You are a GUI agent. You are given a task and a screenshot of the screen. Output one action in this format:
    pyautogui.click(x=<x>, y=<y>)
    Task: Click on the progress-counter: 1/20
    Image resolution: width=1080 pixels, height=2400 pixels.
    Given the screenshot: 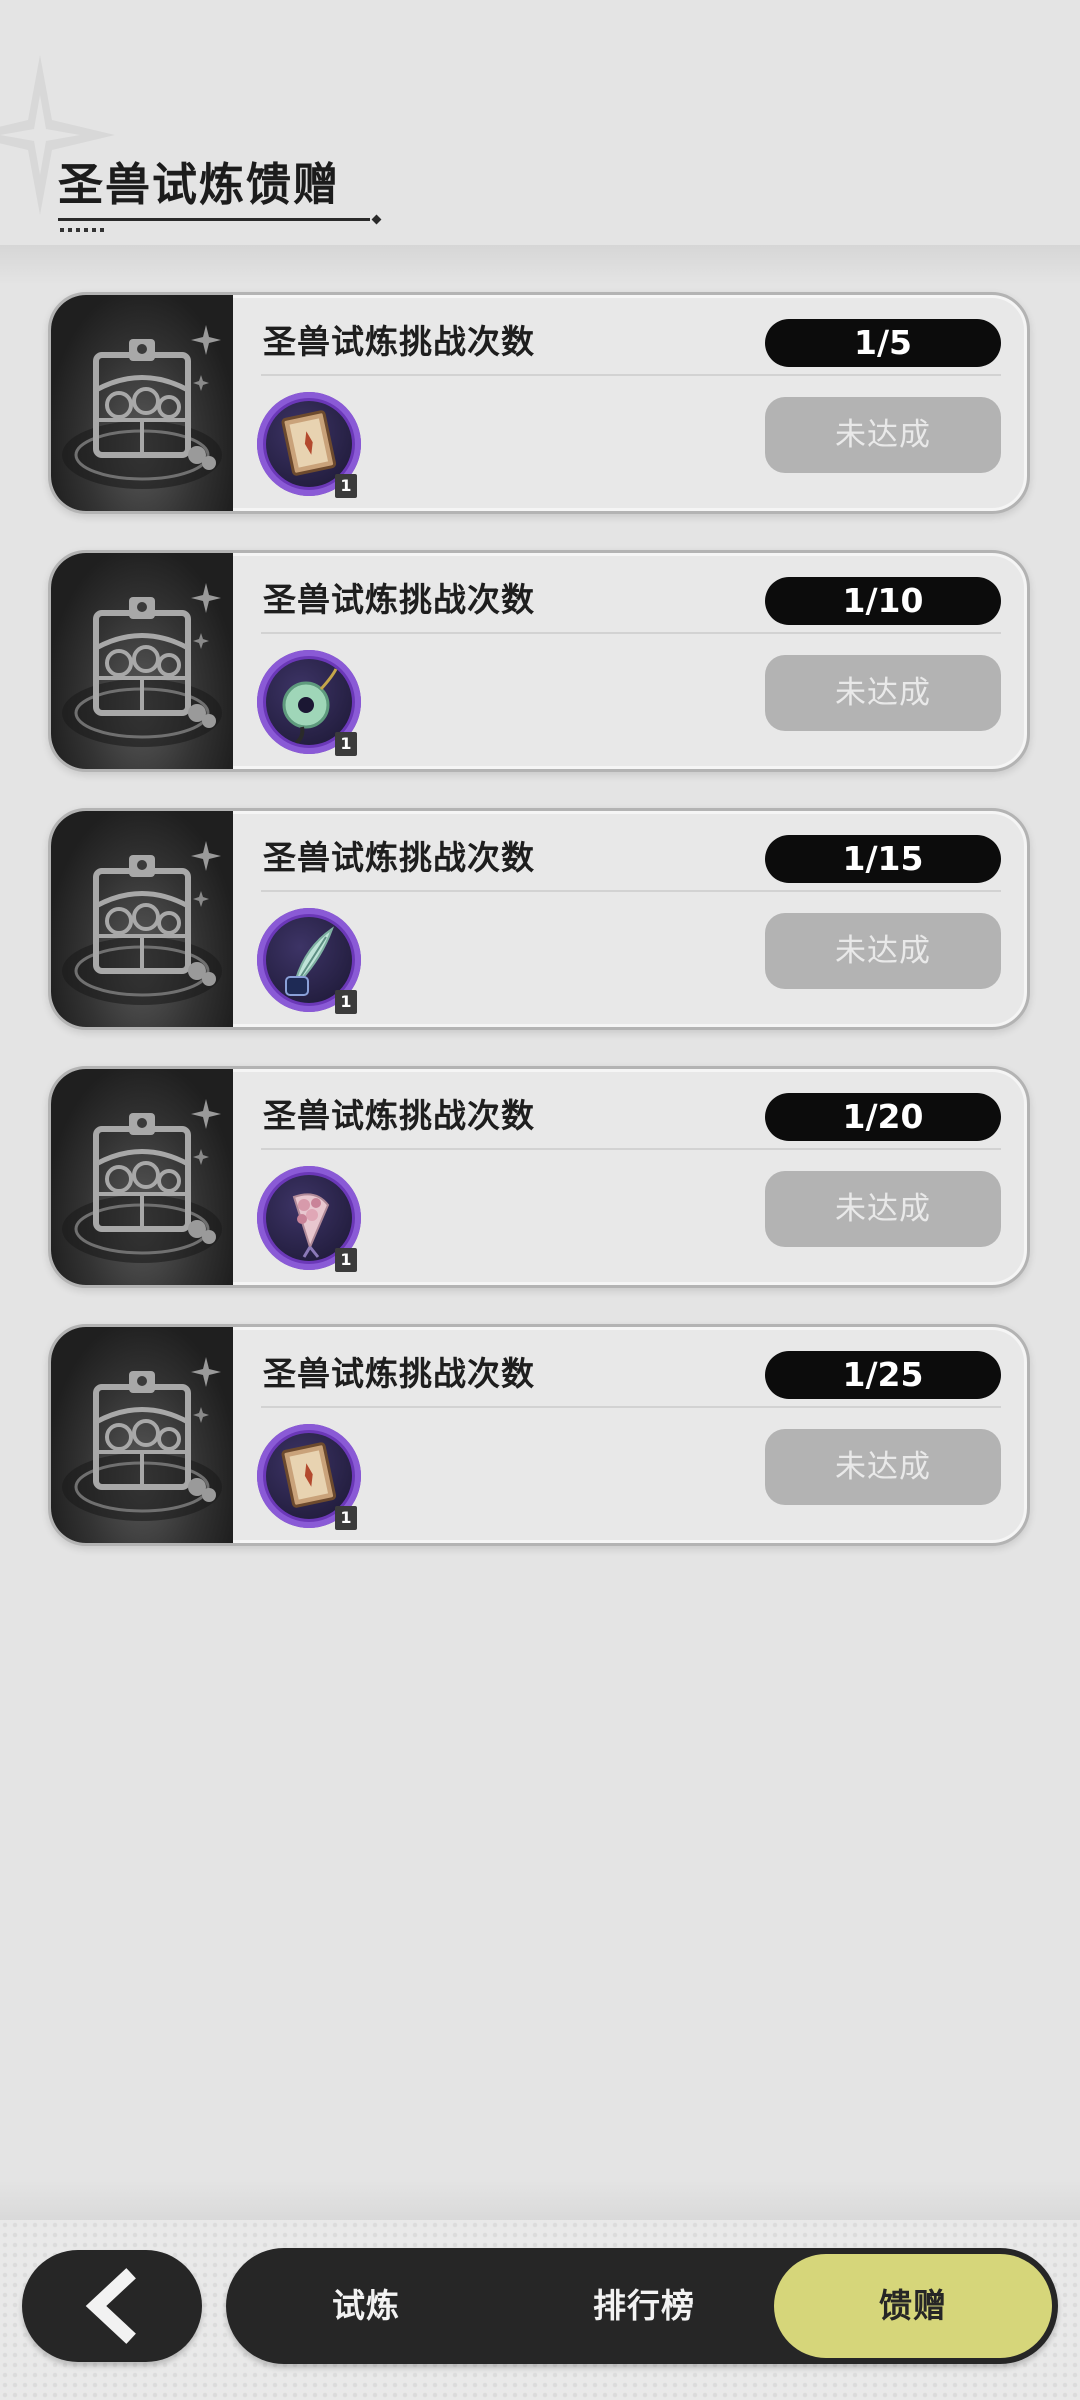 What is the action you would take?
    pyautogui.click(x=883, y=1117)
    